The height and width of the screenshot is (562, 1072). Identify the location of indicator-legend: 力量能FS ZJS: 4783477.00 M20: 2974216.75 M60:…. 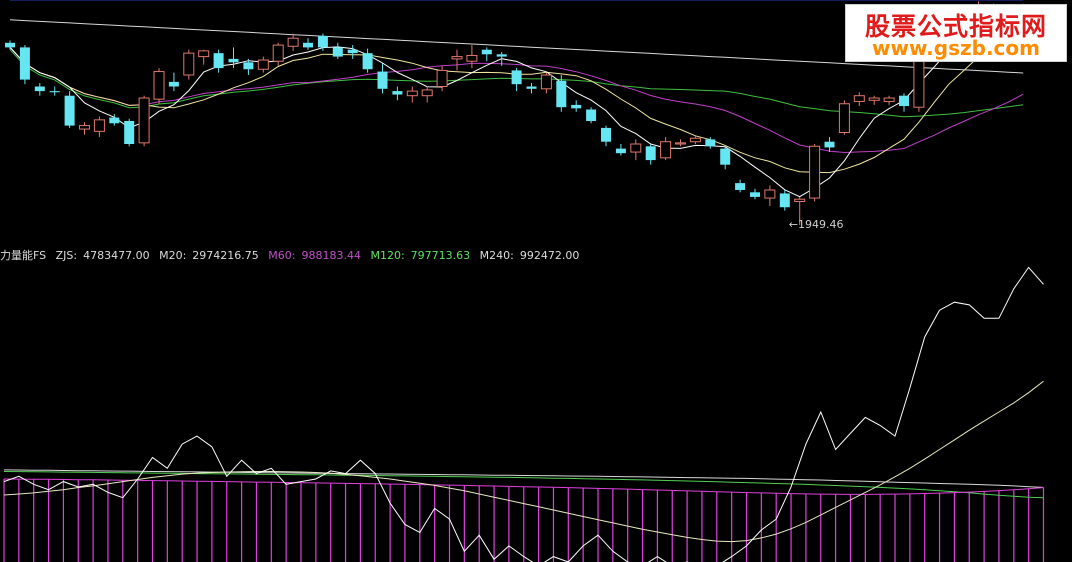
(292, 256).